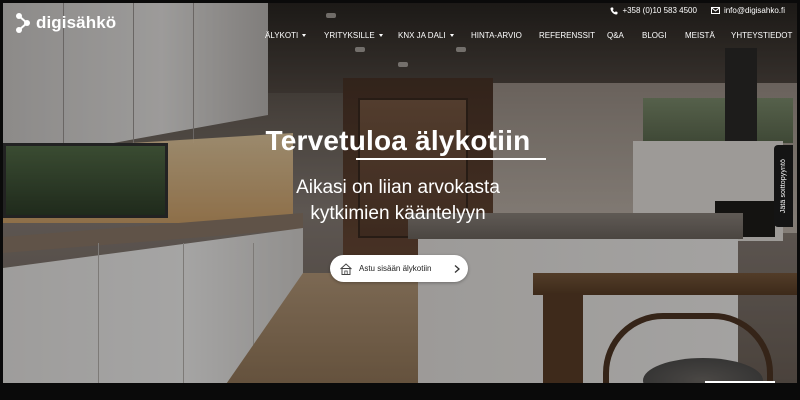 The height and width of the screenshot is (400, 800). What do you see at coordinates (451, 159) in the screenshot?
I see `title-underline` at bounding box center [451, 159].